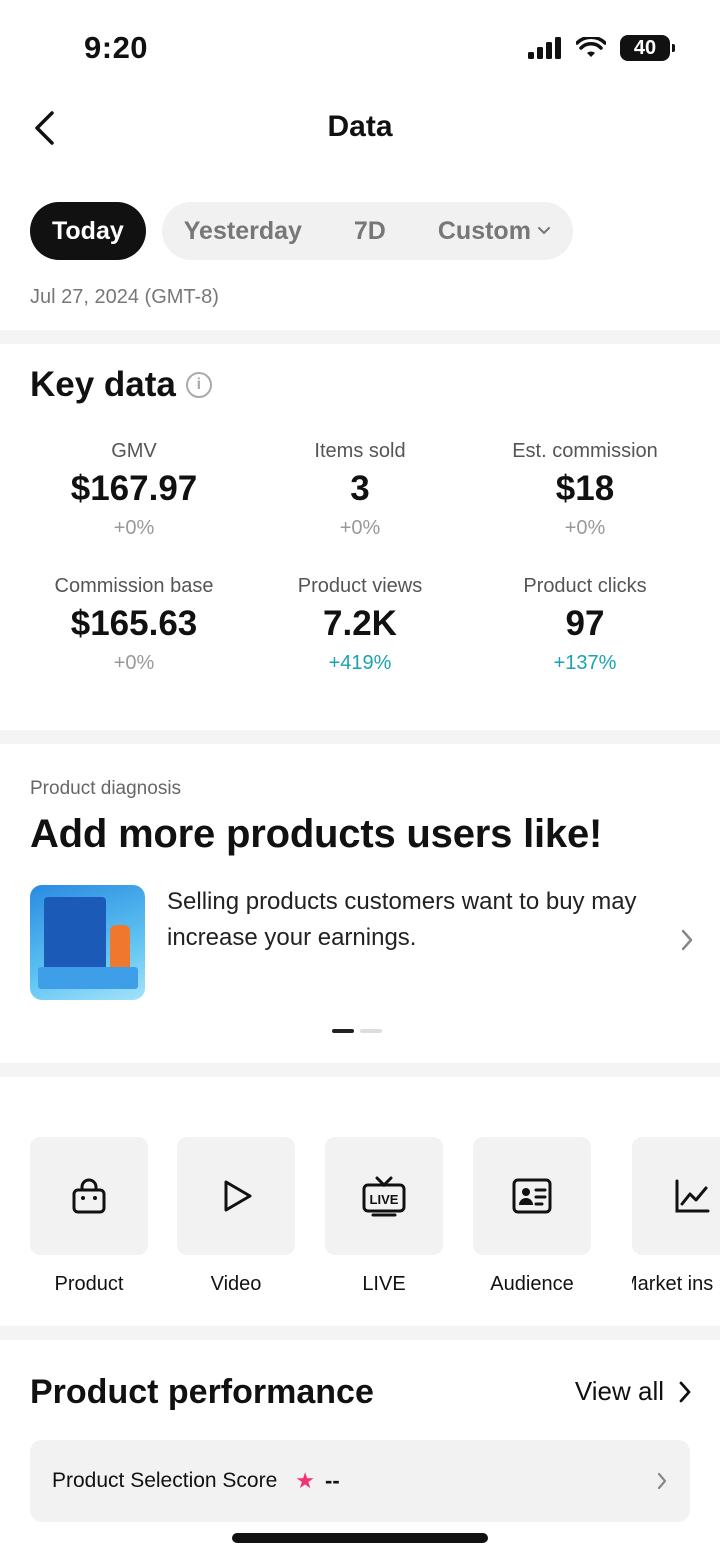 The image size is (720, 1558). Describe the element at coordinates (384, 1199) in the screenshot. I see `svg-text: LIVE` at that location.